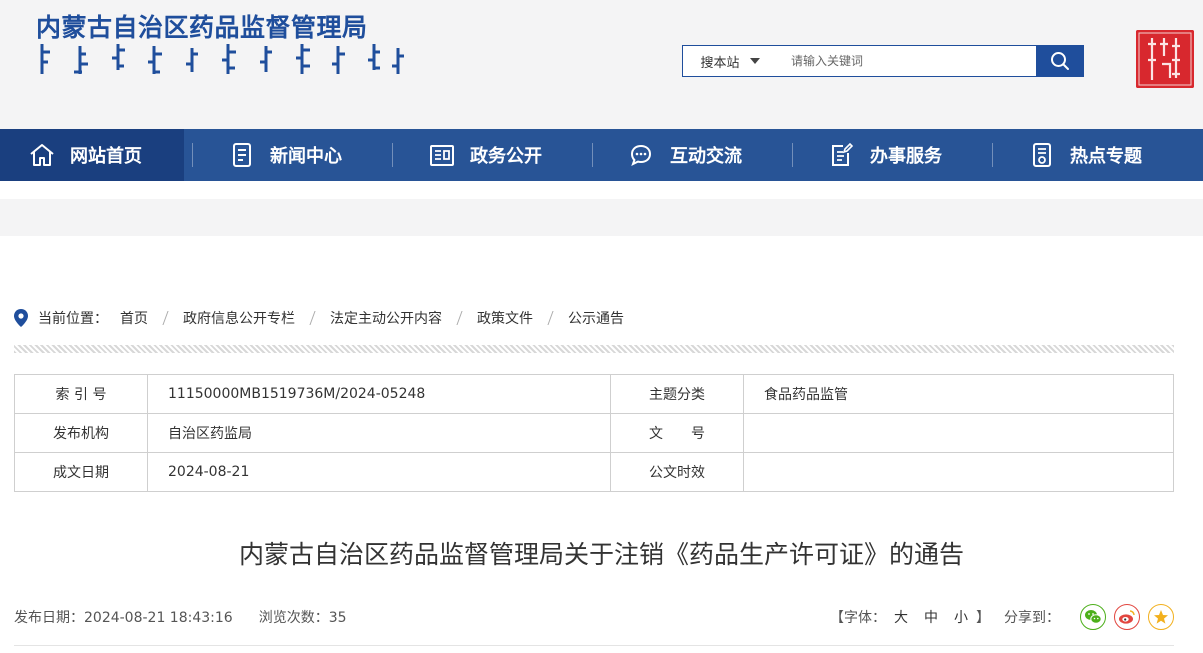  Describe the element at coordinates (242, 155) in the screenshot. I see `news-icon` at that location.